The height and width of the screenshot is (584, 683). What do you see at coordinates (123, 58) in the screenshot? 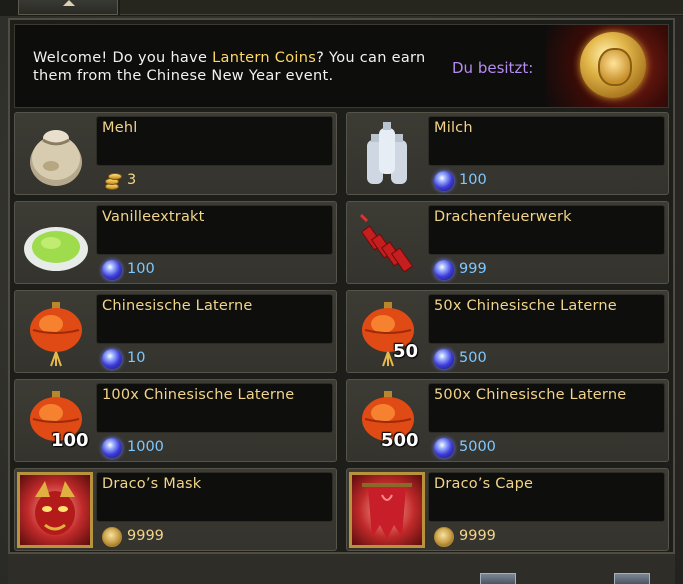
I see `welcome-text: Welcome! Do you have` at bounding box center [123, 58].